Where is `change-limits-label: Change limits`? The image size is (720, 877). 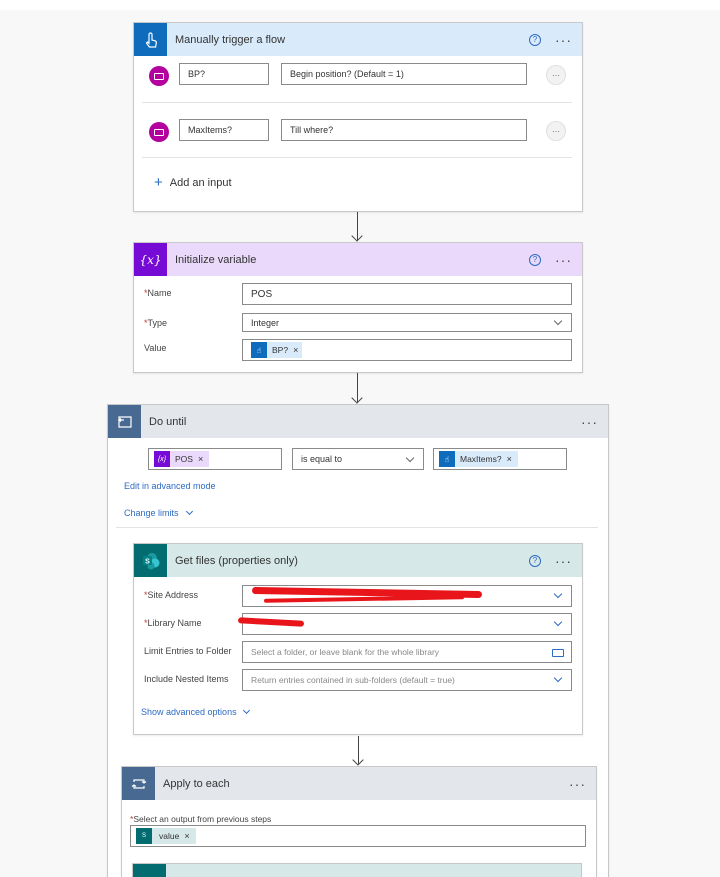 change-limits-label: Change limits is located at coordinates (151, 513).